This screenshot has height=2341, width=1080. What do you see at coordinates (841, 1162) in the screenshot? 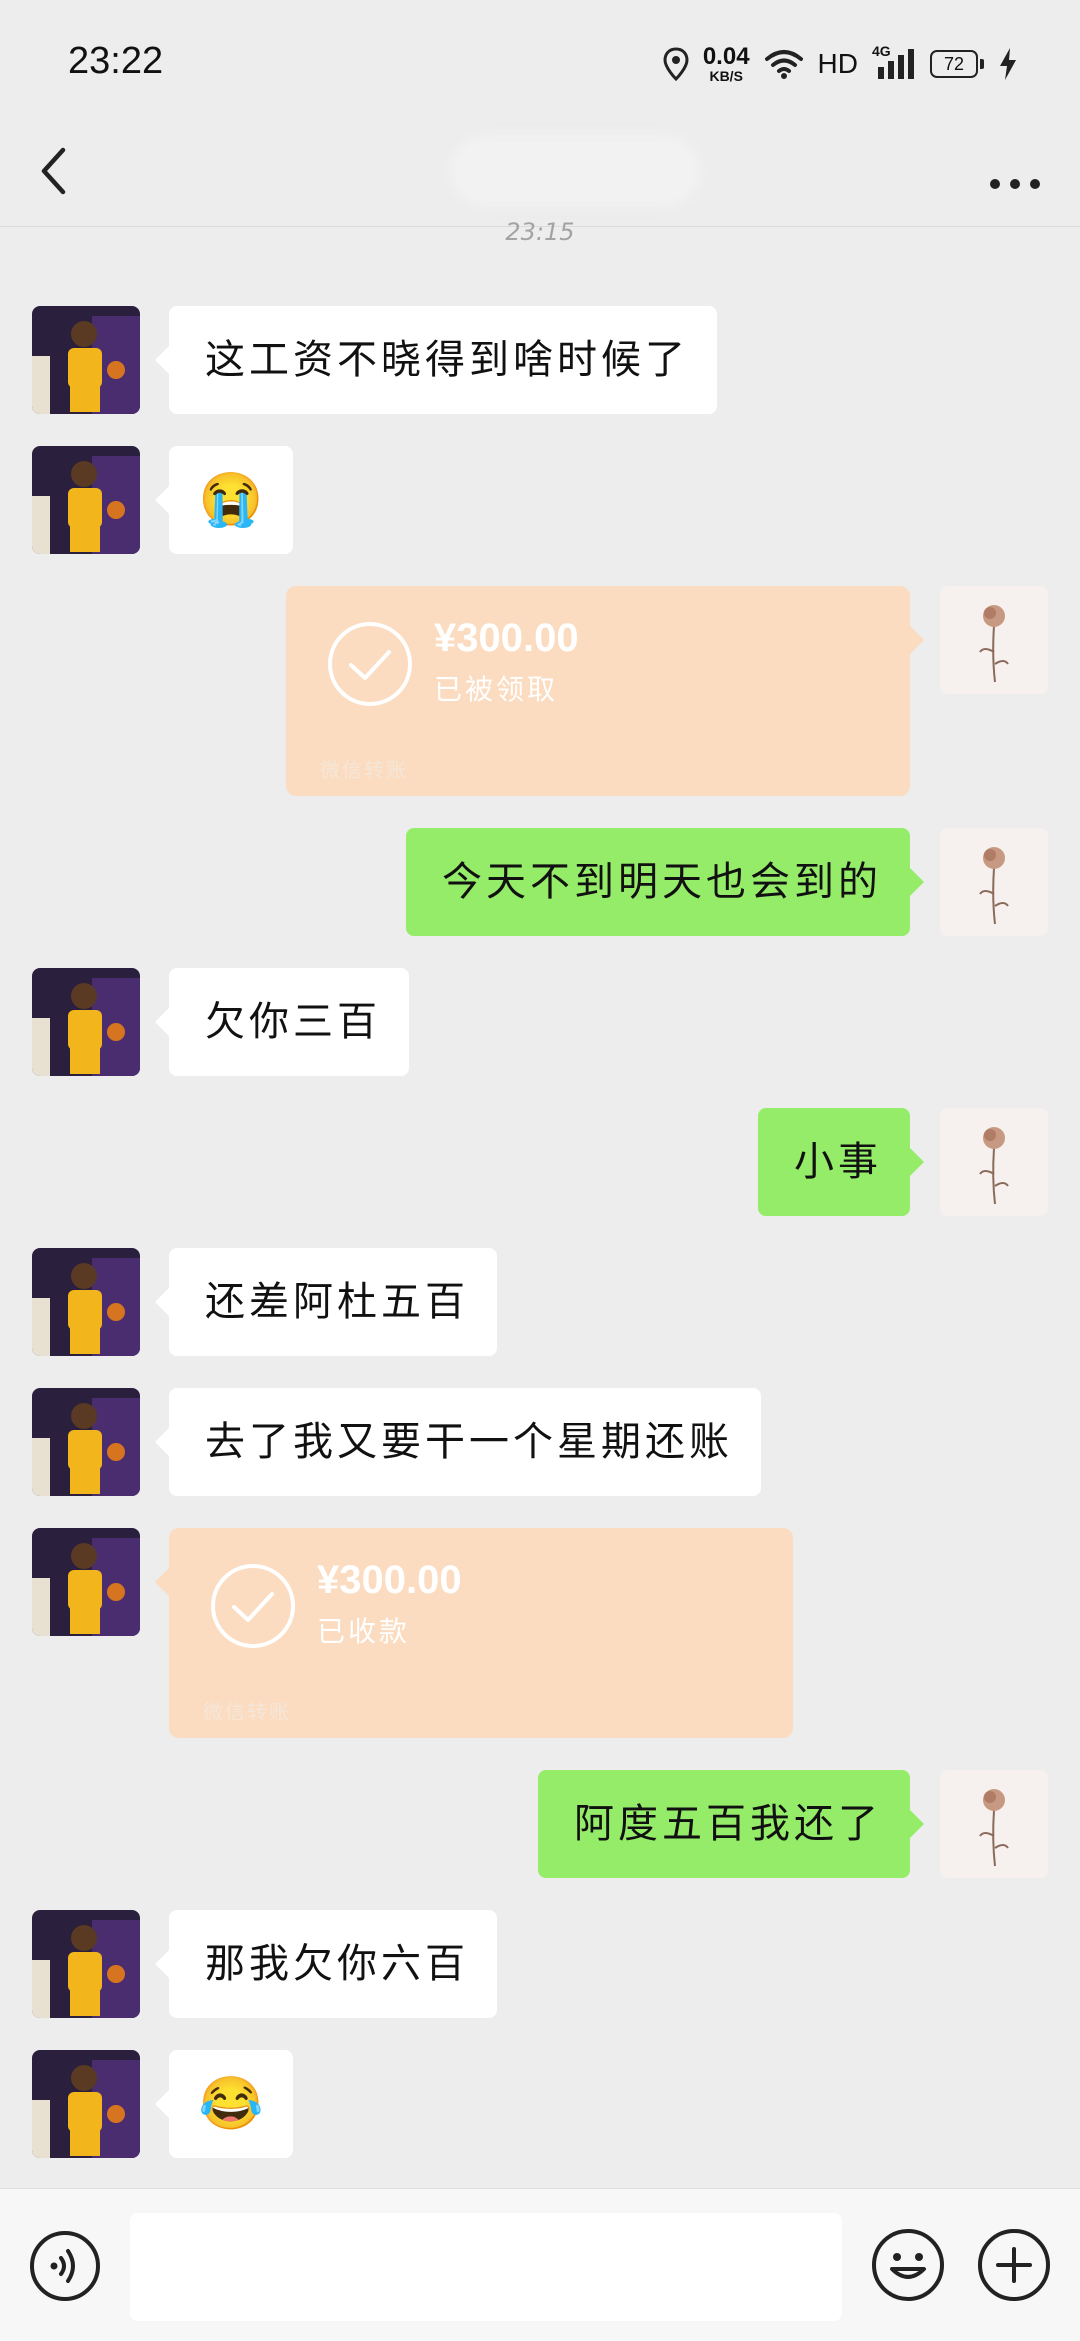
I see `message-bubble-outgoing: 小事` at bounding box center [841, 1162].